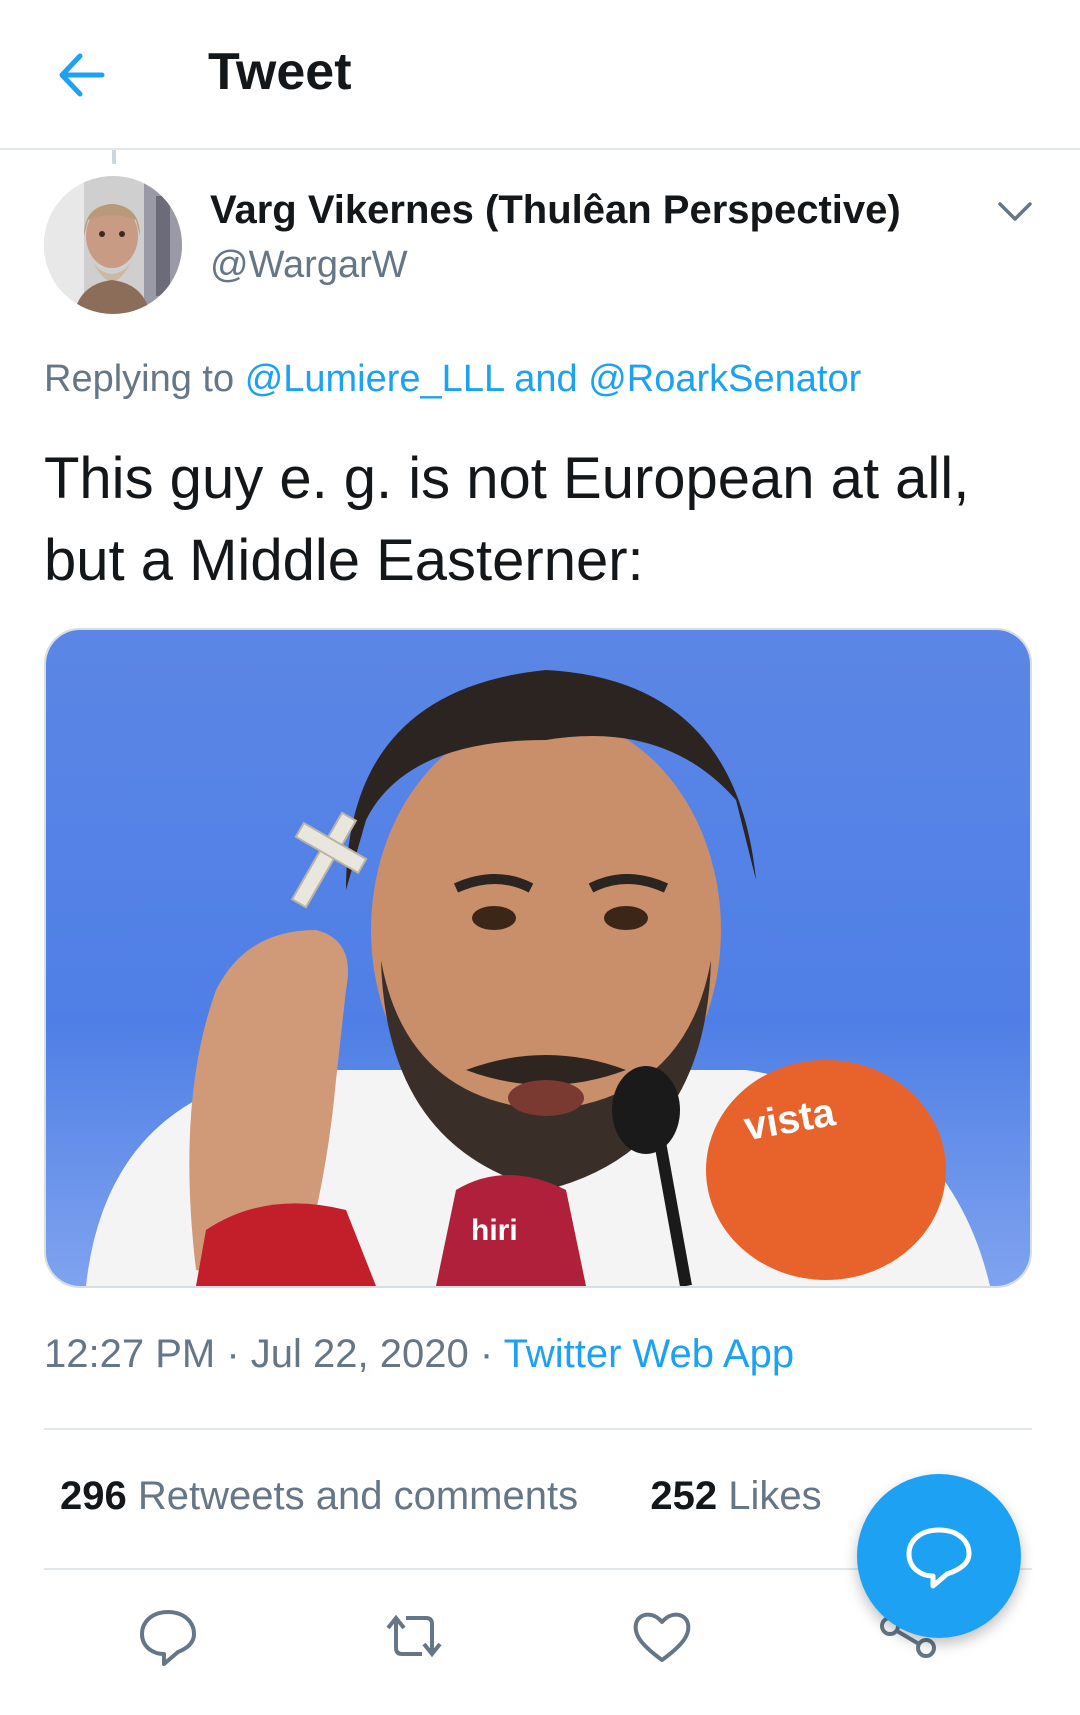 The width and height of the screenshot is (1080, 1715). Describe the element at coordinates (358, 1496) in the screenshot. I see `retweets-label: Retweets and comments` at that location.